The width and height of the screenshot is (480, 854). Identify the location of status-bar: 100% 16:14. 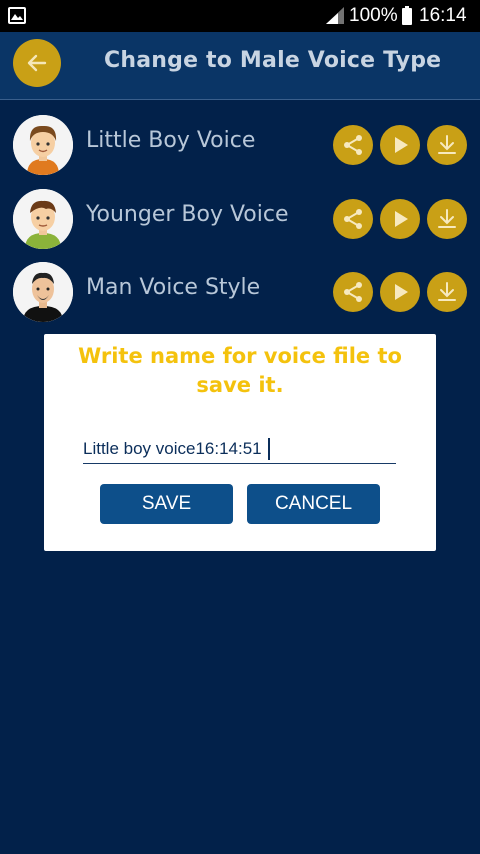
(240, 16).